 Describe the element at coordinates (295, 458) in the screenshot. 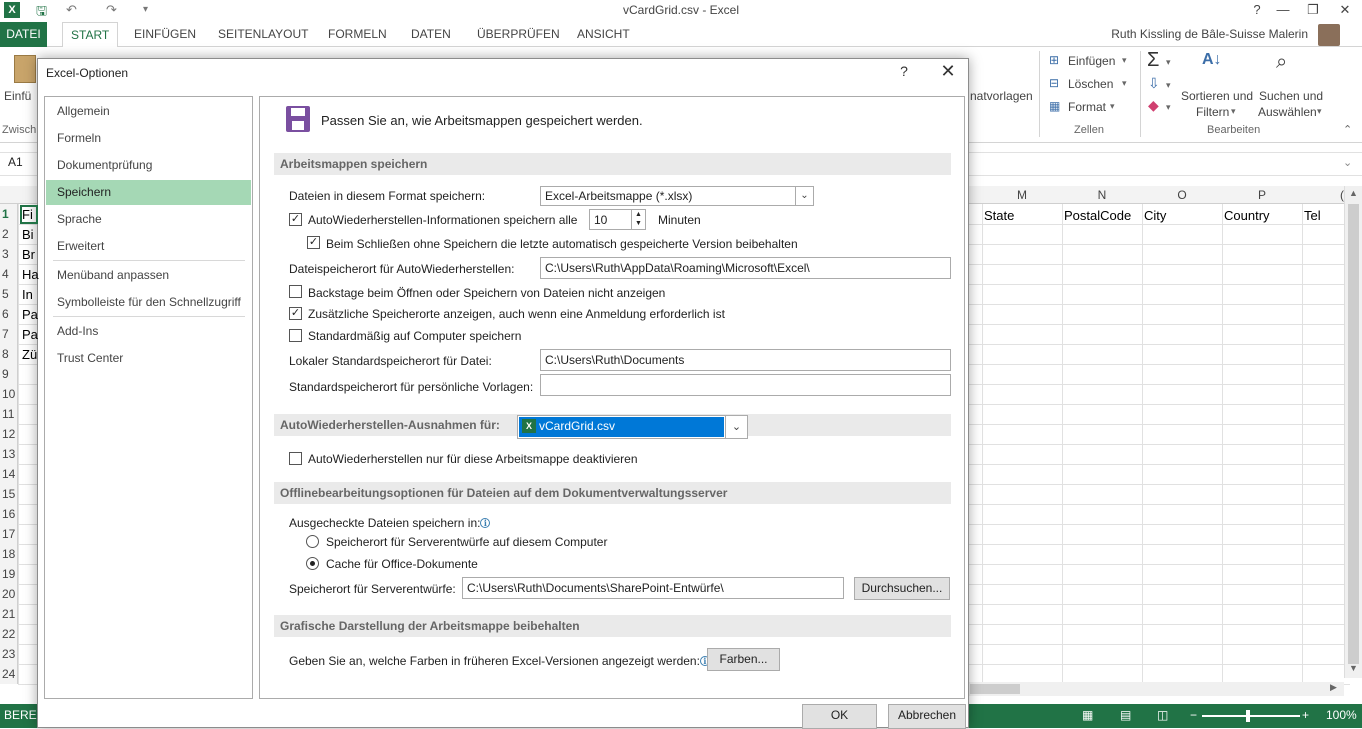

I see `disable-autorecover-checkbox` at that location.